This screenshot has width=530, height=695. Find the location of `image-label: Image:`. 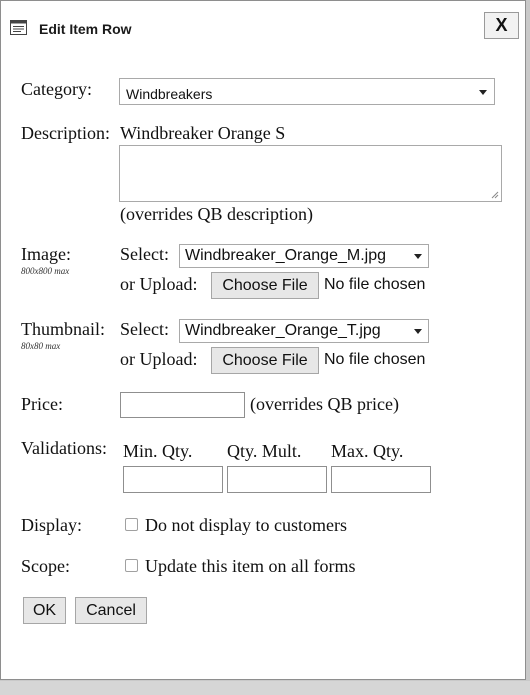

image-label: Image: is located at coordinates (46, 254).